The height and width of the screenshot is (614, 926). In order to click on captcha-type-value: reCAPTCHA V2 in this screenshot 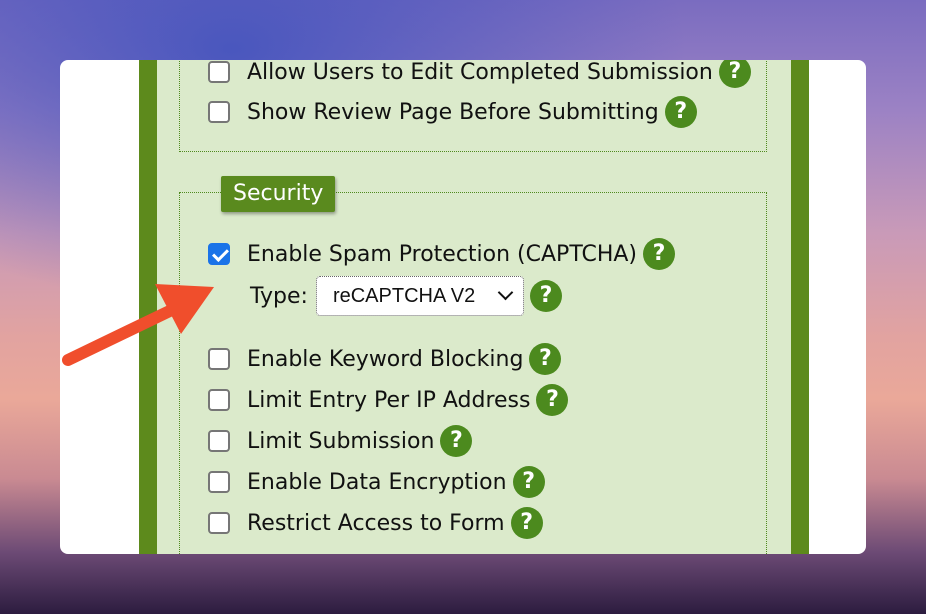, I will do `click(404, 295)`.